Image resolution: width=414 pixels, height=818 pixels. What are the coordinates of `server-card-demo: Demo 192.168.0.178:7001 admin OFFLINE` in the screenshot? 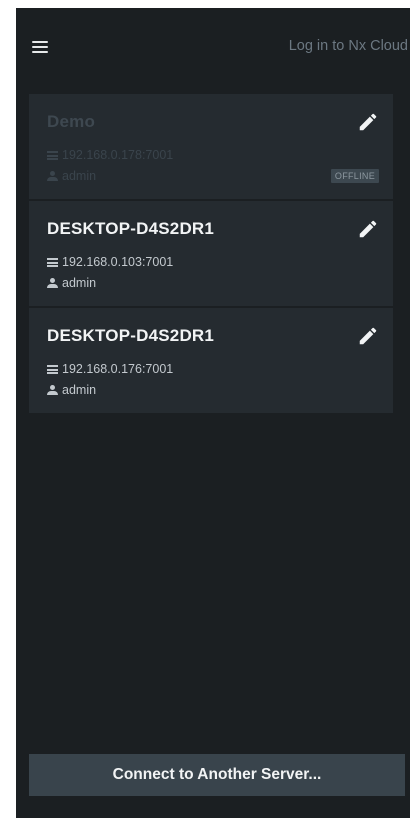 It's located at (211, 147).